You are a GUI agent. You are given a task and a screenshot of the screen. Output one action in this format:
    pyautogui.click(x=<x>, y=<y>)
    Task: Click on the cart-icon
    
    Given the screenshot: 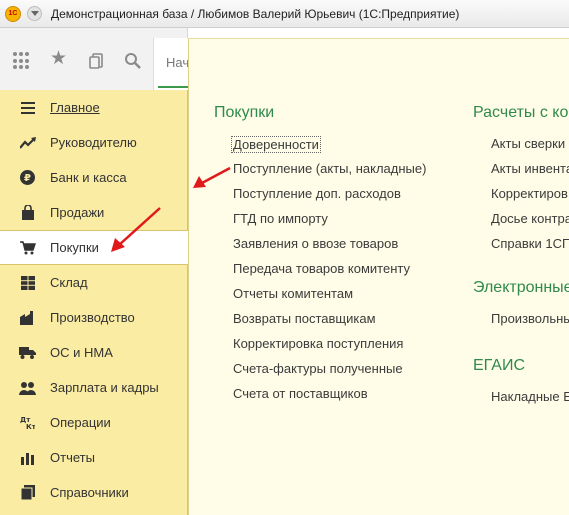 What is the action you would take?
    pyautogui.click(x=27, y=248)
    